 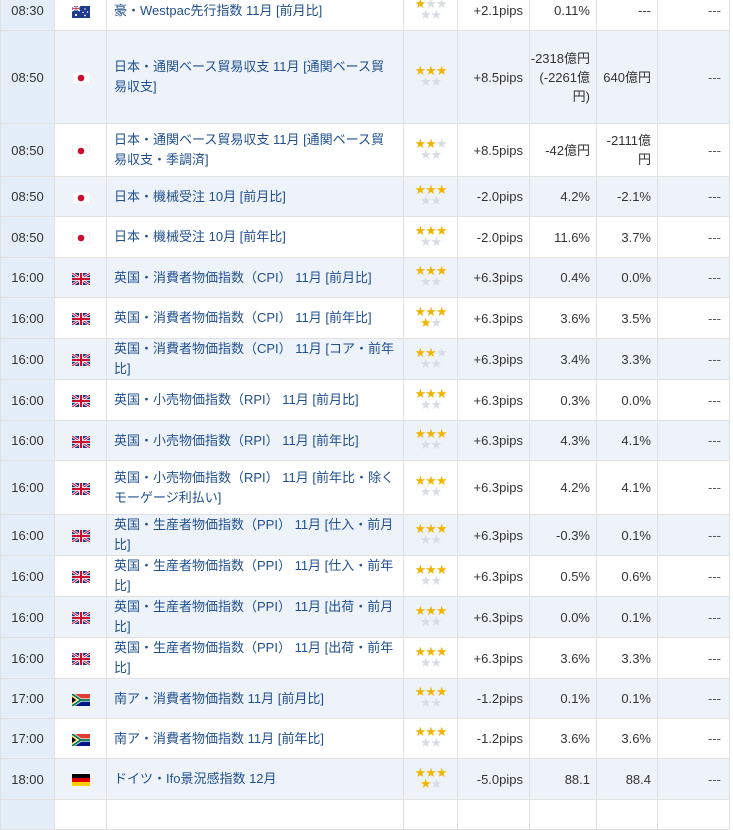 What do you see at coordinates (563, 617) in the screenshot?
I see `previous-value: 0.0%` at bounding box center [563, 617].